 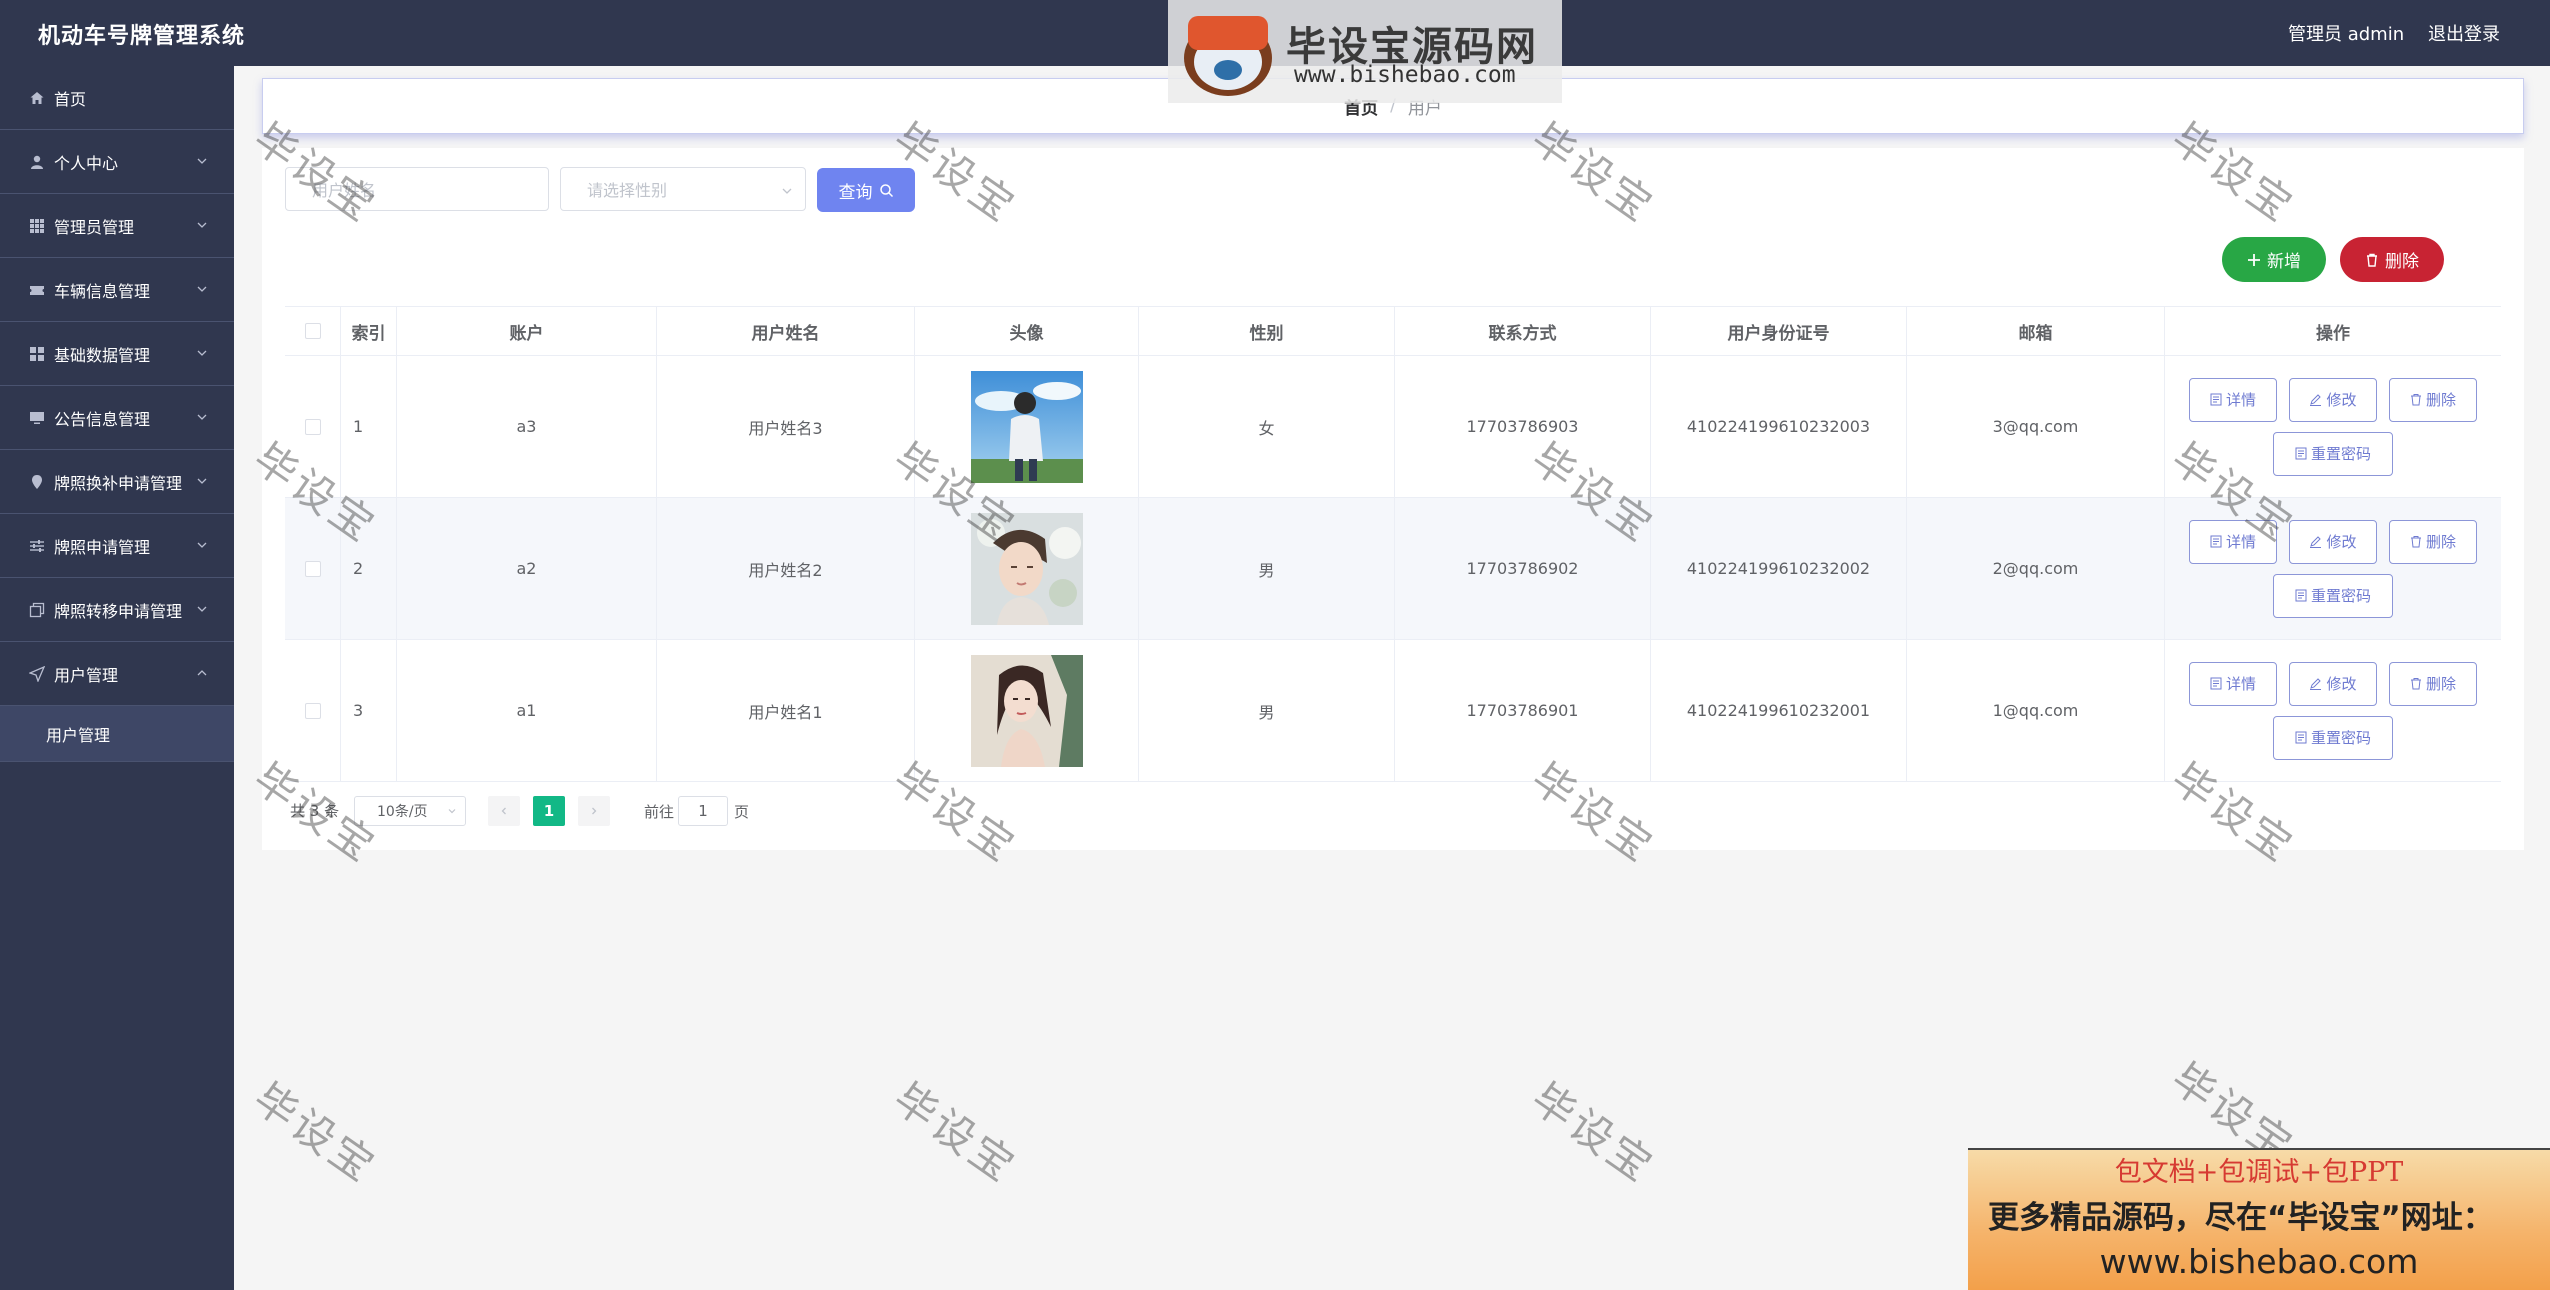 I want to click on header-account: 账户, so click(x=527, y=331).